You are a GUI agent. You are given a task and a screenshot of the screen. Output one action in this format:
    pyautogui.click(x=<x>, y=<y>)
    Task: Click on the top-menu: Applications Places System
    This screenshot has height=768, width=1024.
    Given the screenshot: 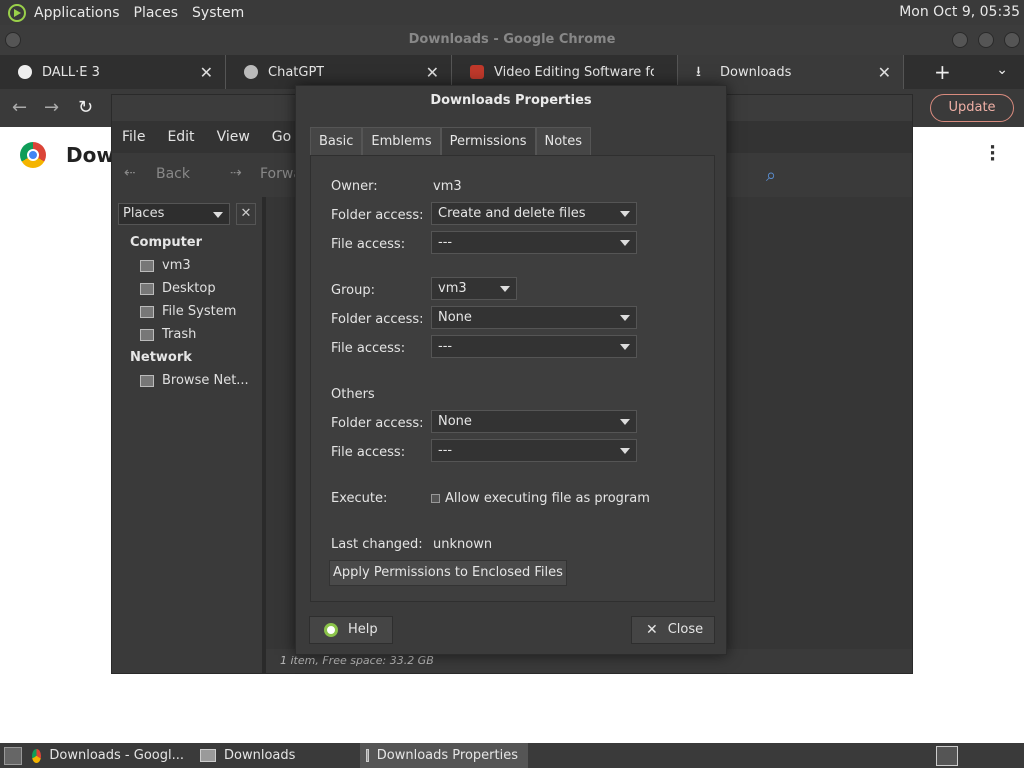 What is the action you would take?
    pyautogui.click(x=133, y=12)
    